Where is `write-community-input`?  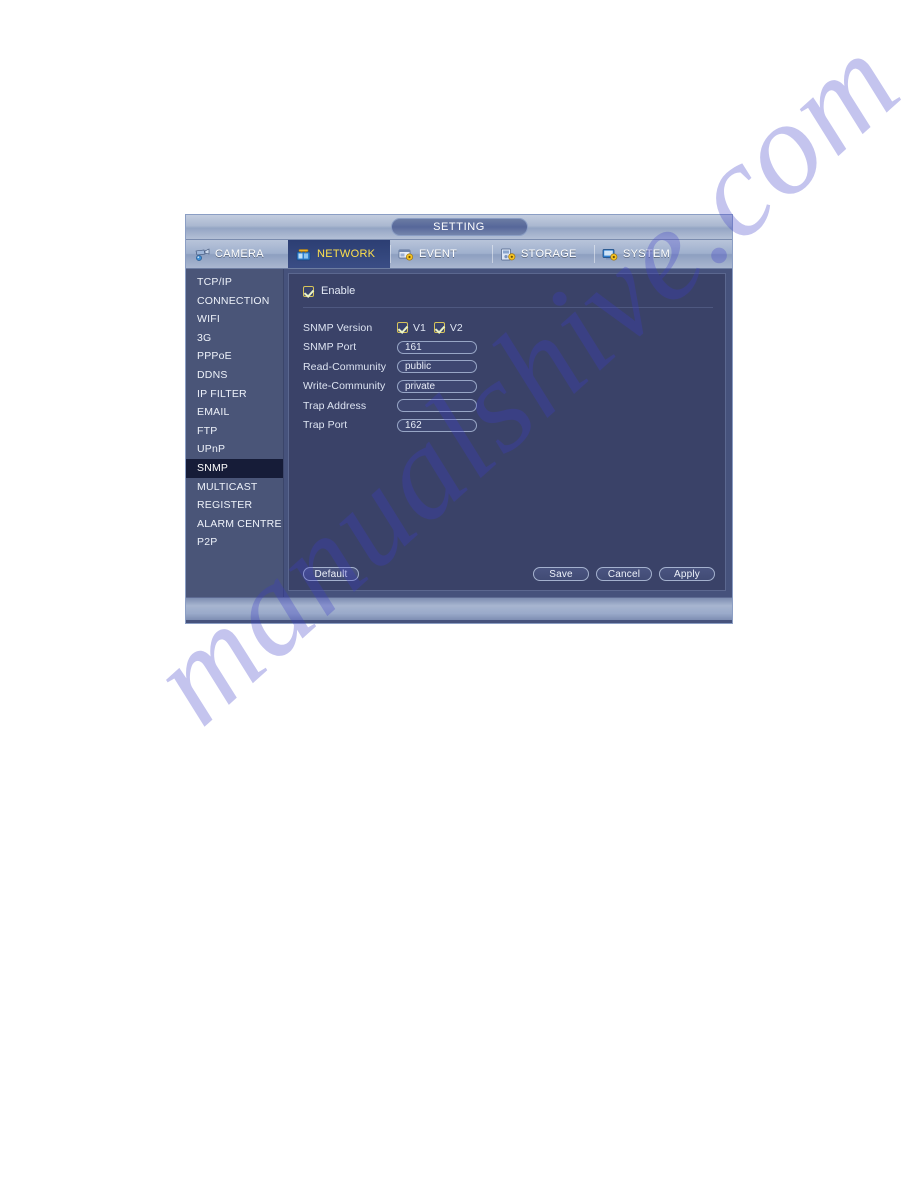
write-community-input is located at coordinates (437, 386).